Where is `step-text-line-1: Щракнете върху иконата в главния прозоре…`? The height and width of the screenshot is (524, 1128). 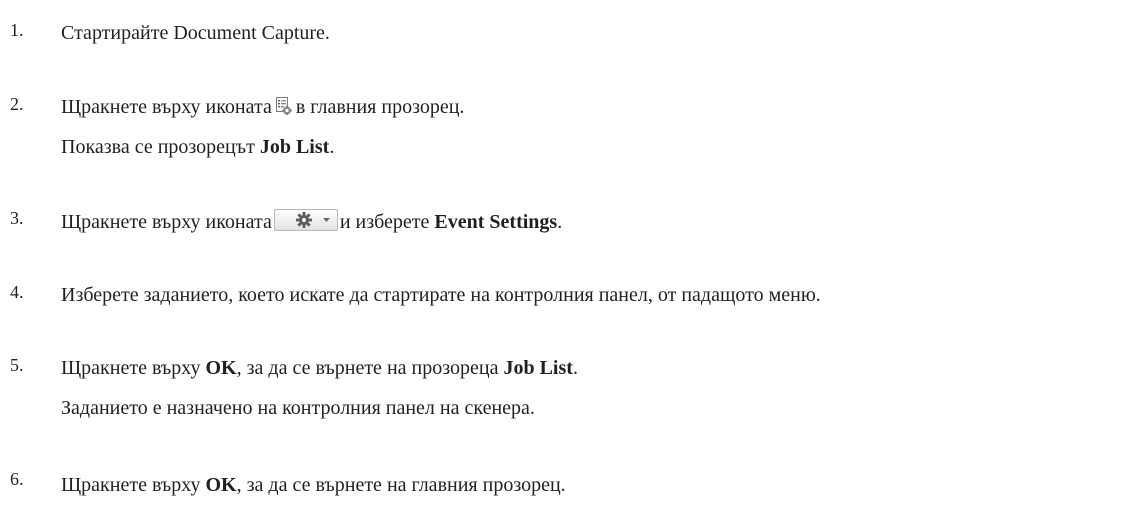
step-text-line-1: Щракнете върху иконата в главния прозоре… is located at coordinates (262, 107).